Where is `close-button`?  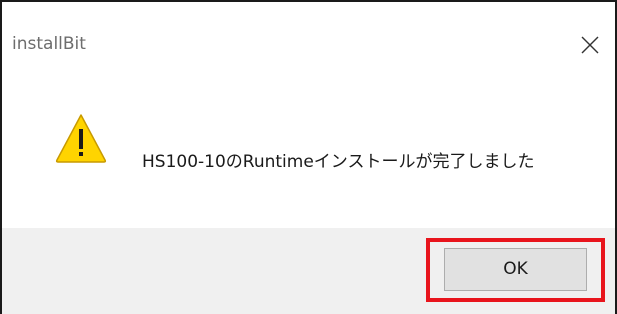 close-button is located at coordinates (590, 45).